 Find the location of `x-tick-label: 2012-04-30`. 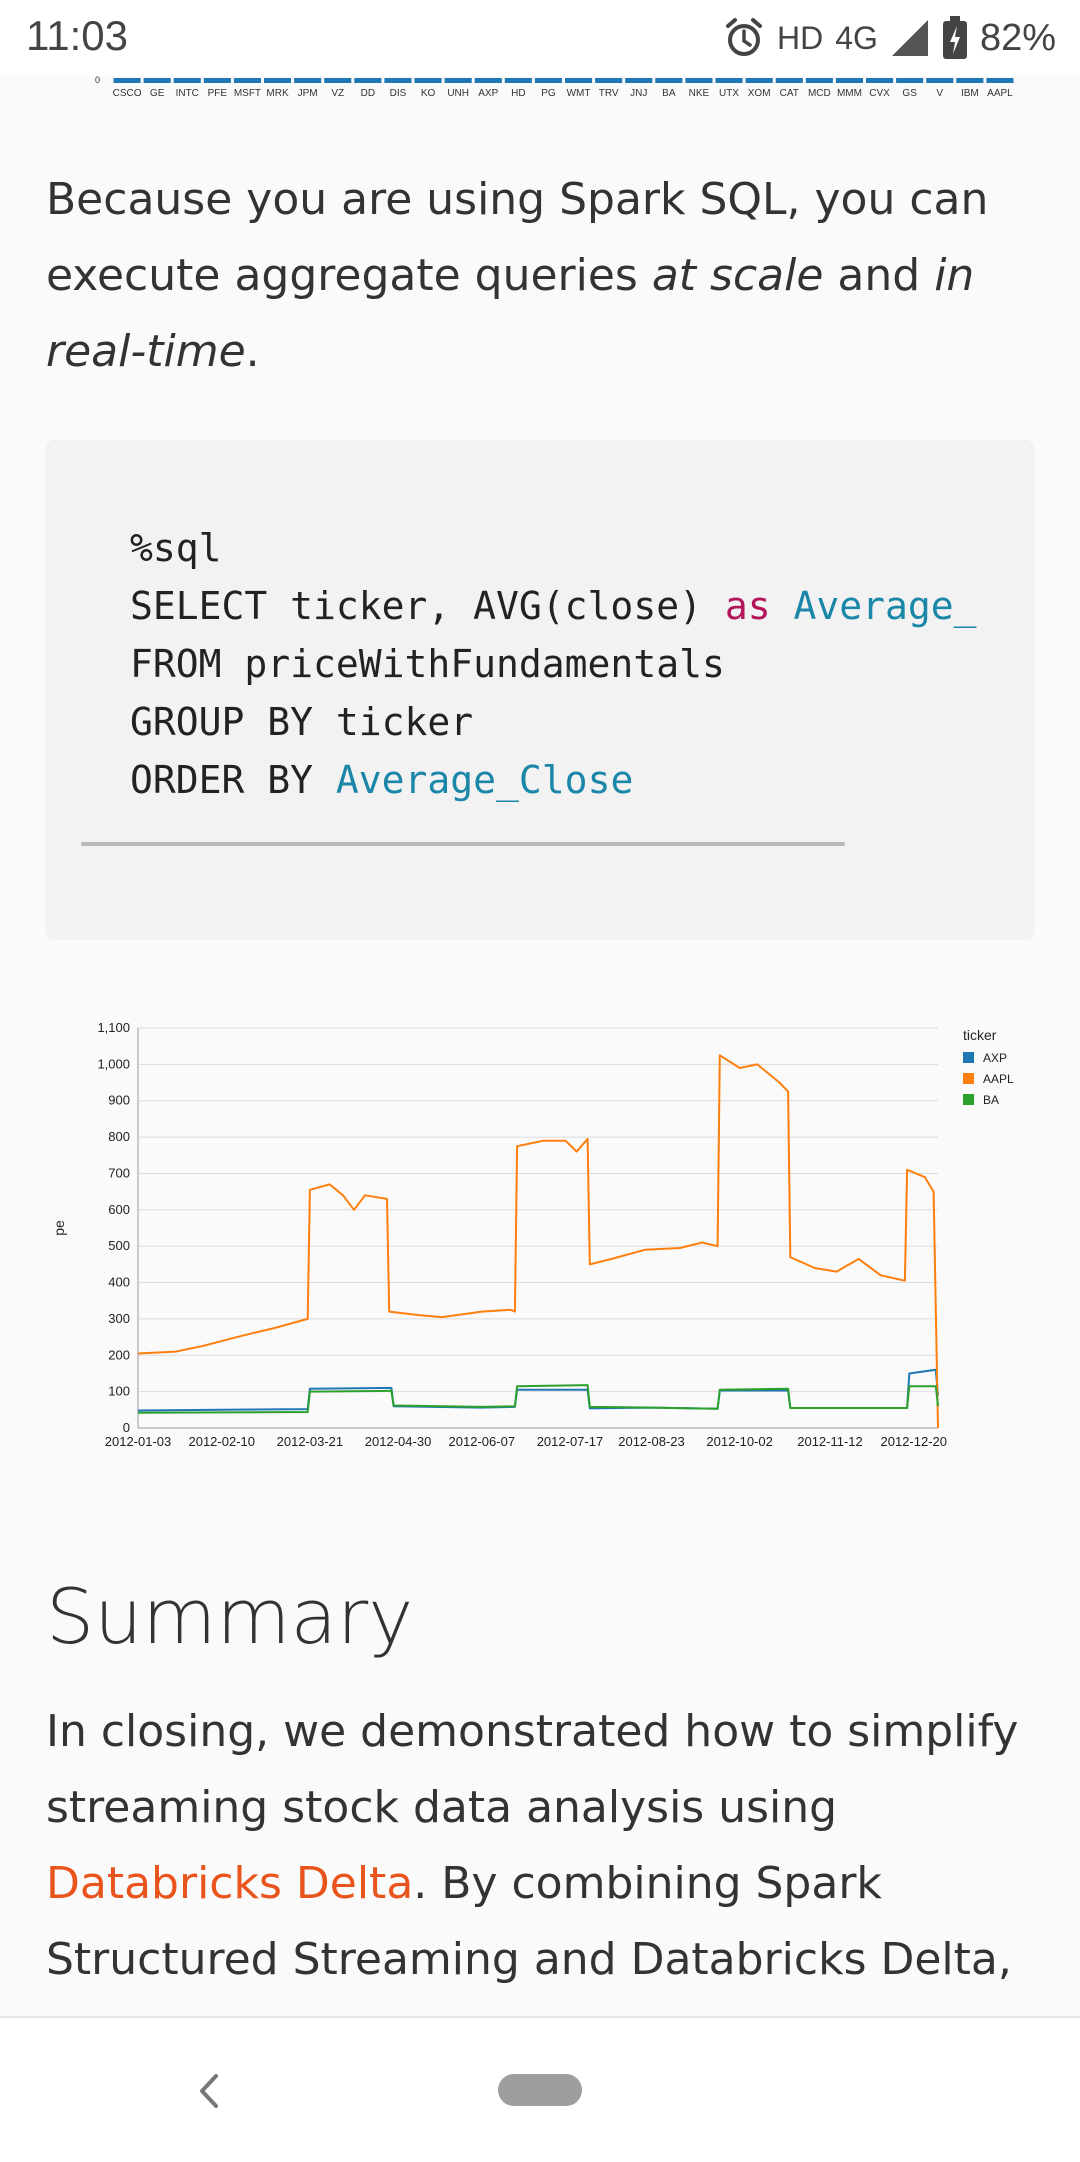

x-tick-label: 2012-04-30 is located at coordinates (398, 1441).